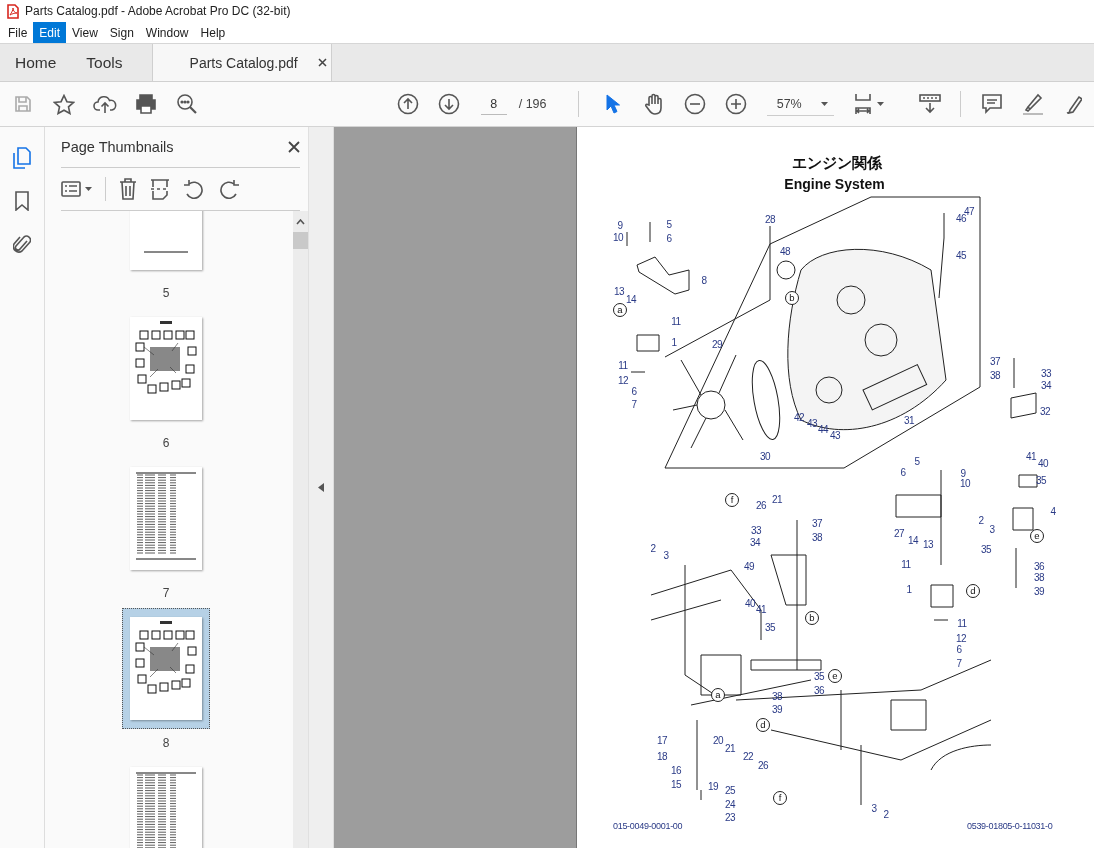 The image size is (1094, 848). Describe the element at coordinates (929, 104) in the screenshot. I see `scroll-mode-icon` at that location.